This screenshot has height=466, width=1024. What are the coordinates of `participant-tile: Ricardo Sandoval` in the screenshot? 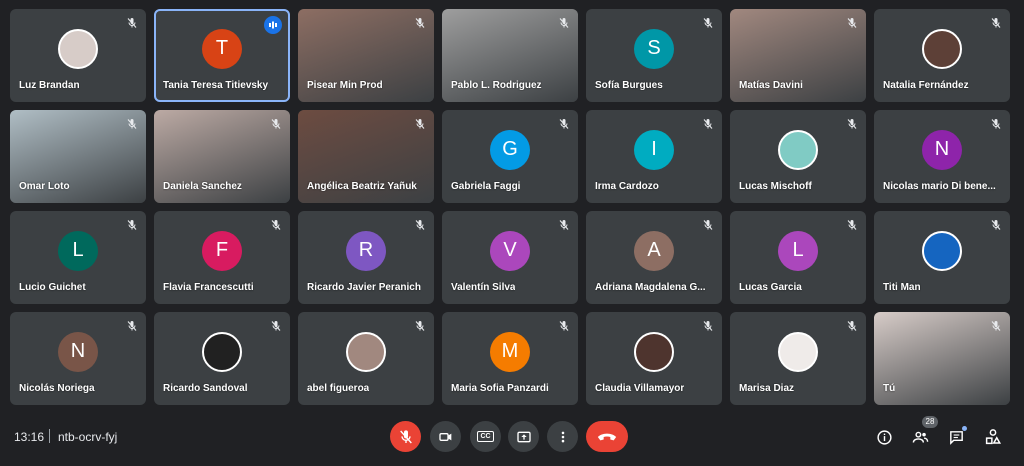 It's located at (222, 358).